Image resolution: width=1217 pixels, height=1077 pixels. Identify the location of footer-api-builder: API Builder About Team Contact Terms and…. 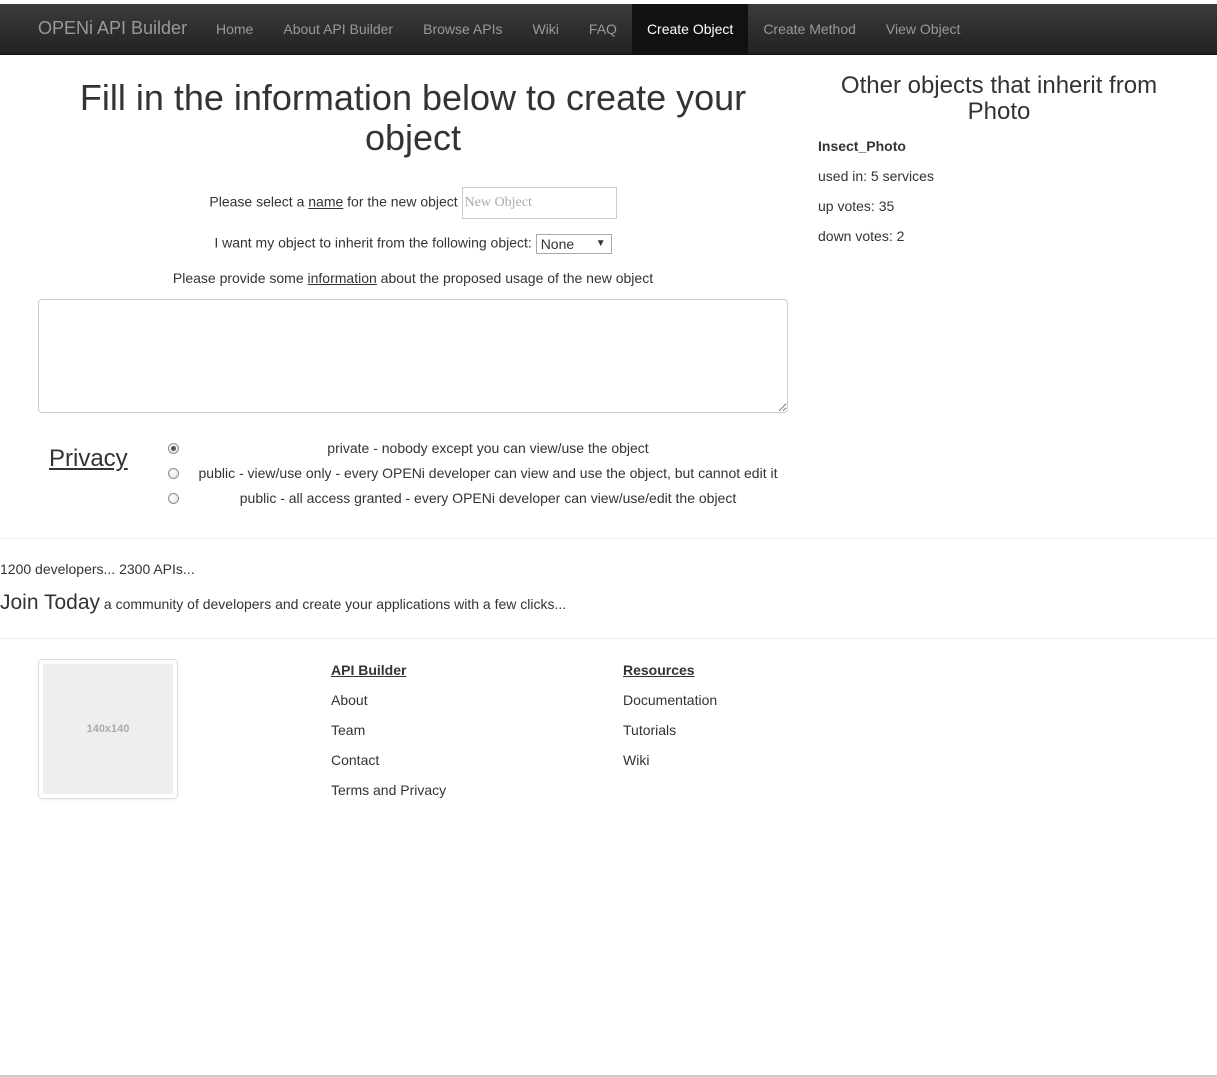
(388, 735).